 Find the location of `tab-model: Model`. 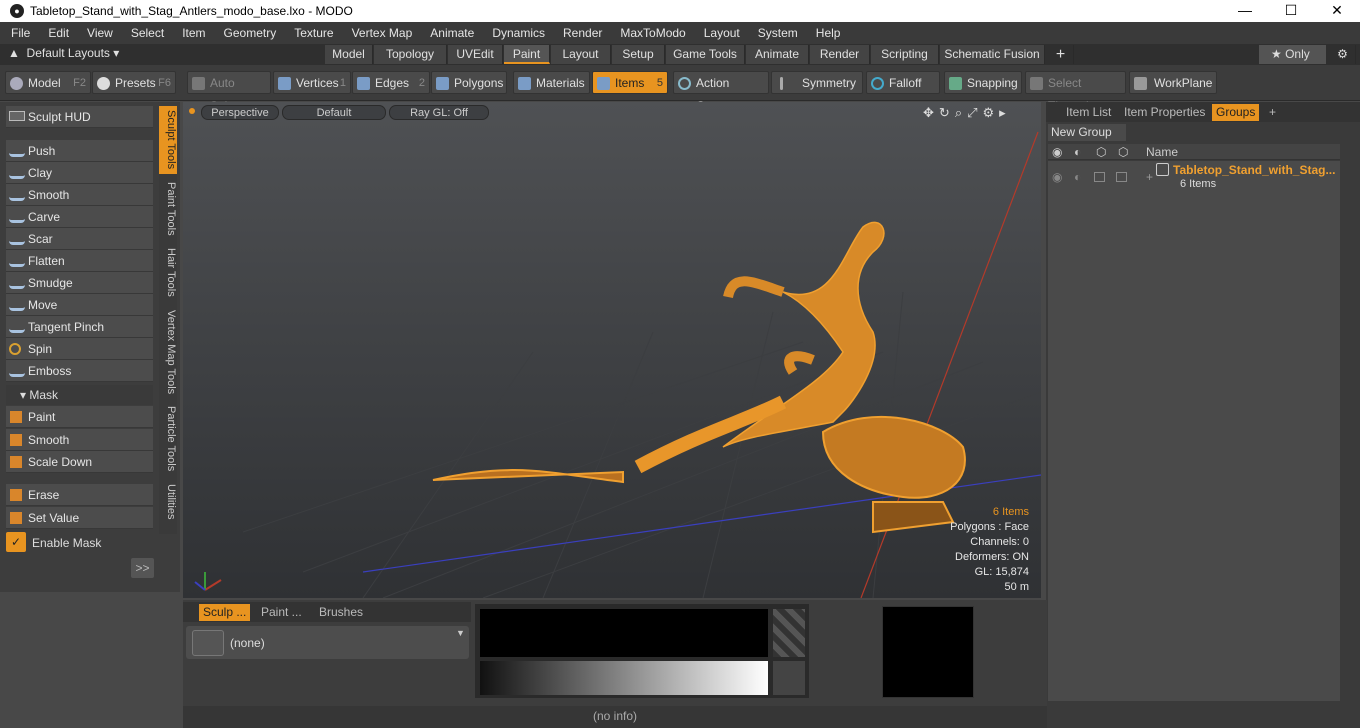

tab-model: Model is located at coordinates (349, 54).